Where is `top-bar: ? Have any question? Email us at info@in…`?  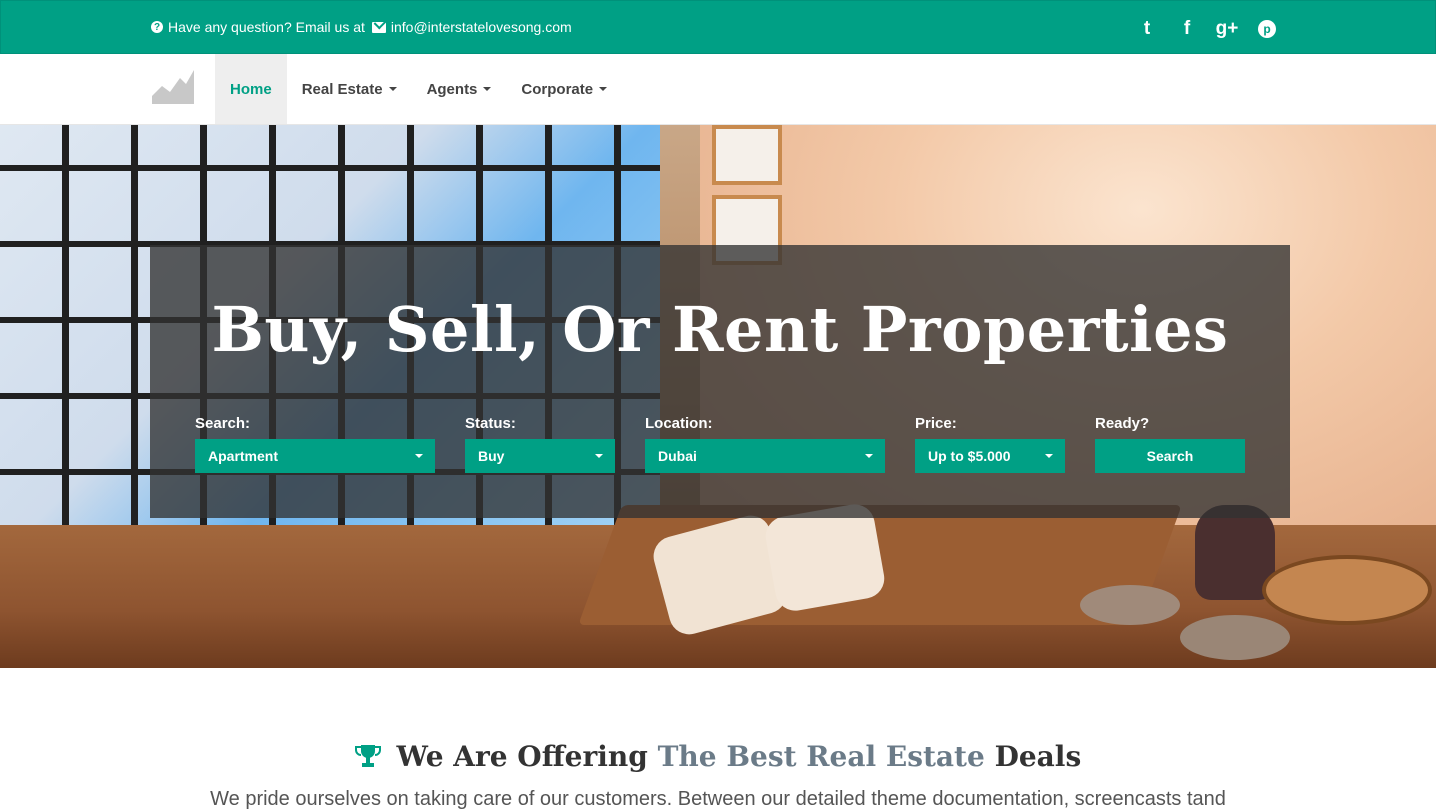 top-bar: ? Have any question? Email us at info@in… is located at coordinates (718, 27).